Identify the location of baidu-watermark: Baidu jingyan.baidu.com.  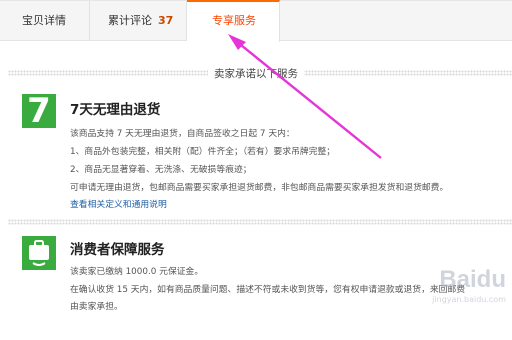
(460, 296).